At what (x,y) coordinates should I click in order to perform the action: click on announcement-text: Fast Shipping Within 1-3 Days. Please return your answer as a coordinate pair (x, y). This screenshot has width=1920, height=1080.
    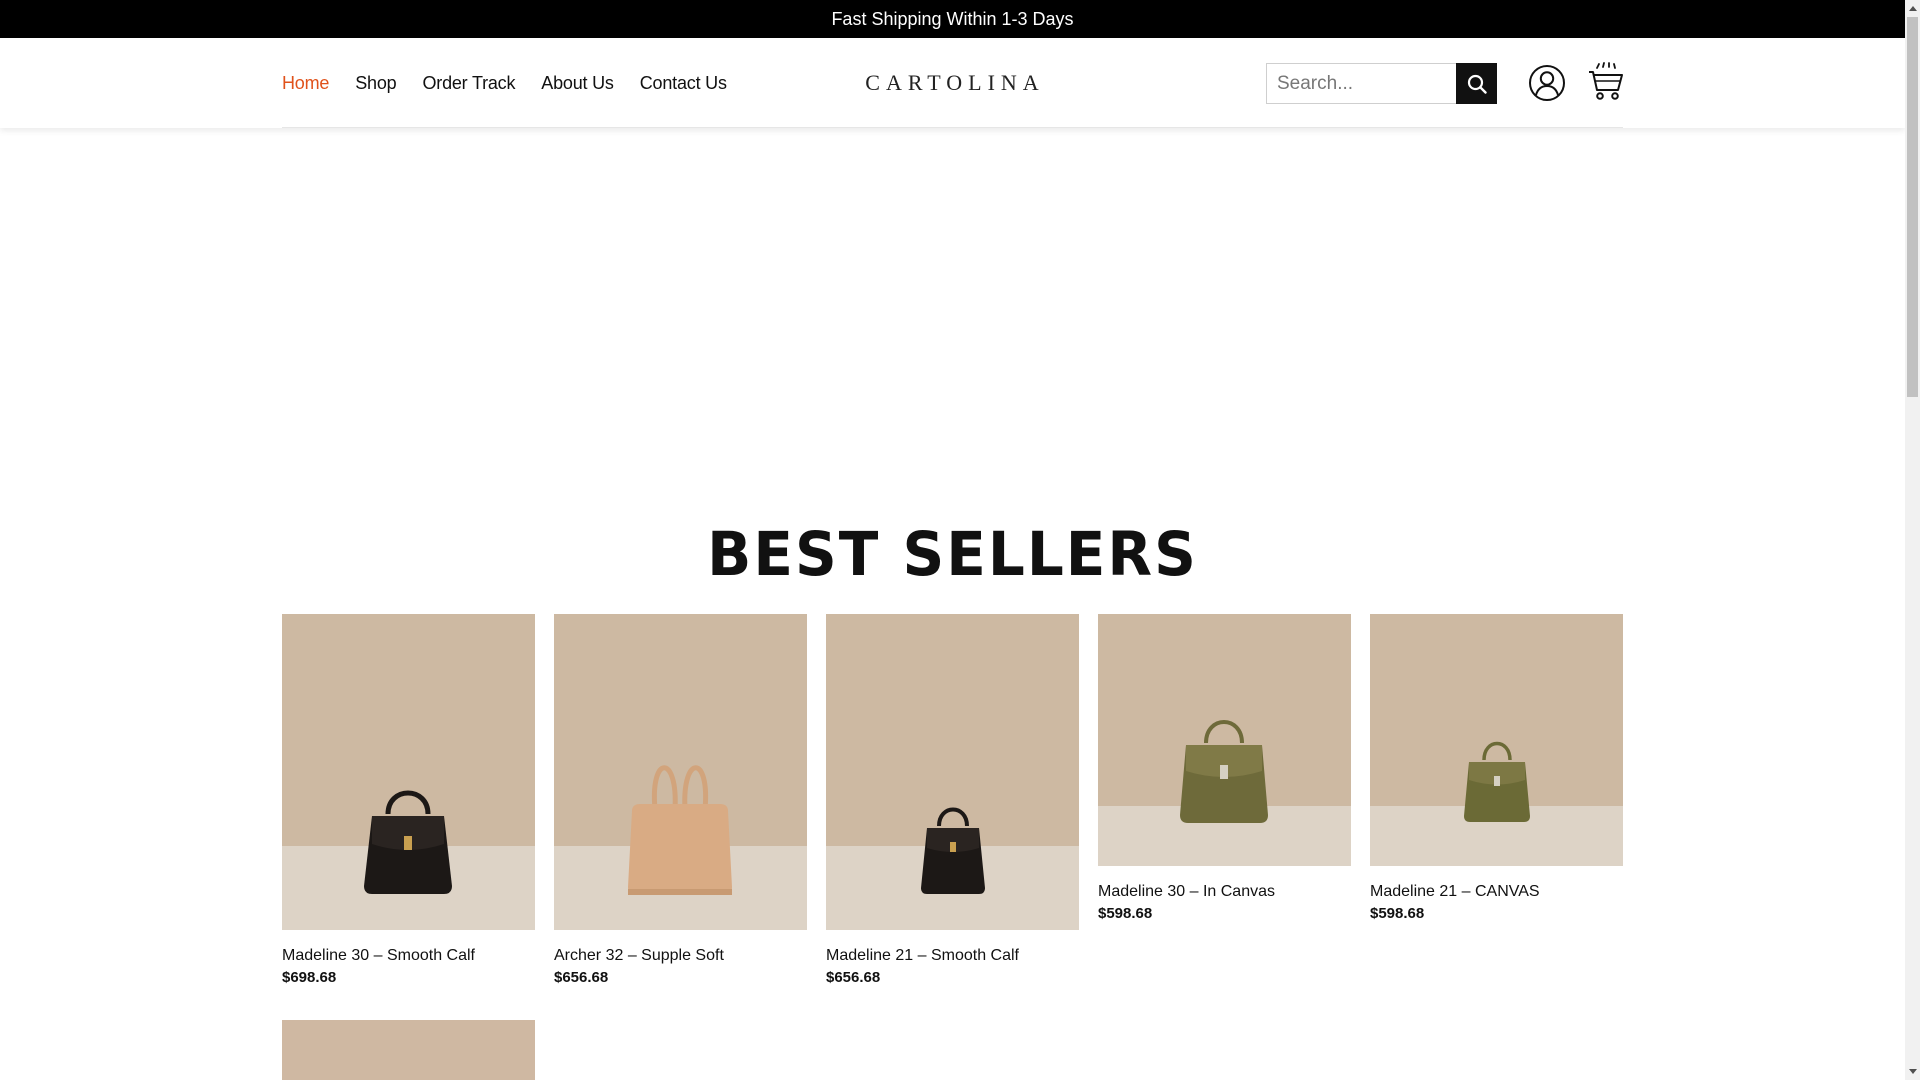
    Looking at the image, I should click on (952, 18).